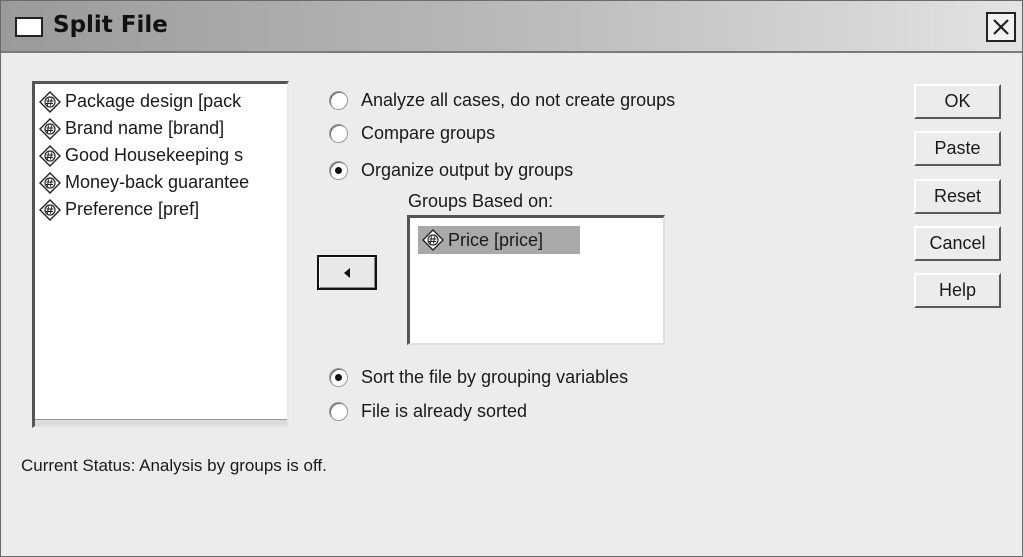 Image resolution: width=1023 pixels, height=557 pixels. I want to click on help-button: Help, so click(957, 290).